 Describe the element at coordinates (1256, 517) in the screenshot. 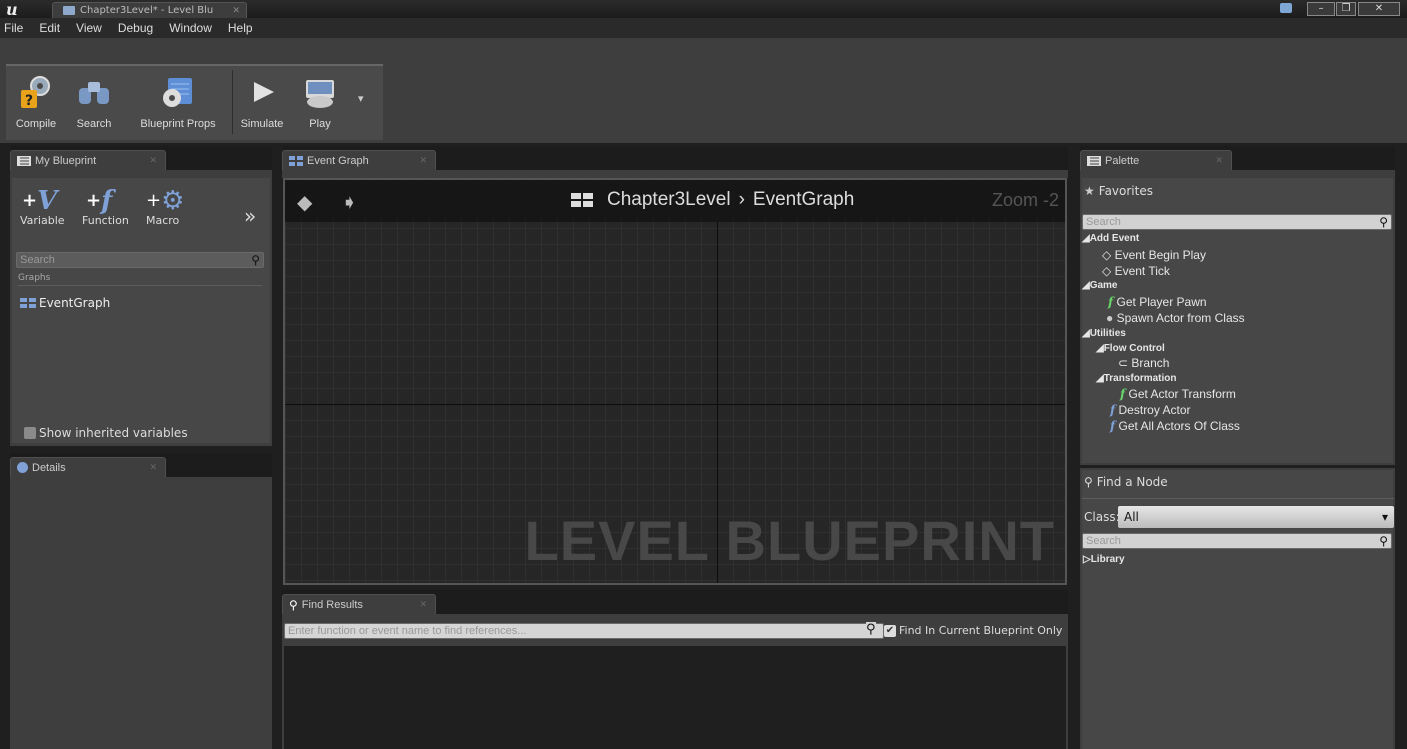

I see `class-select: All ▾` at that location.